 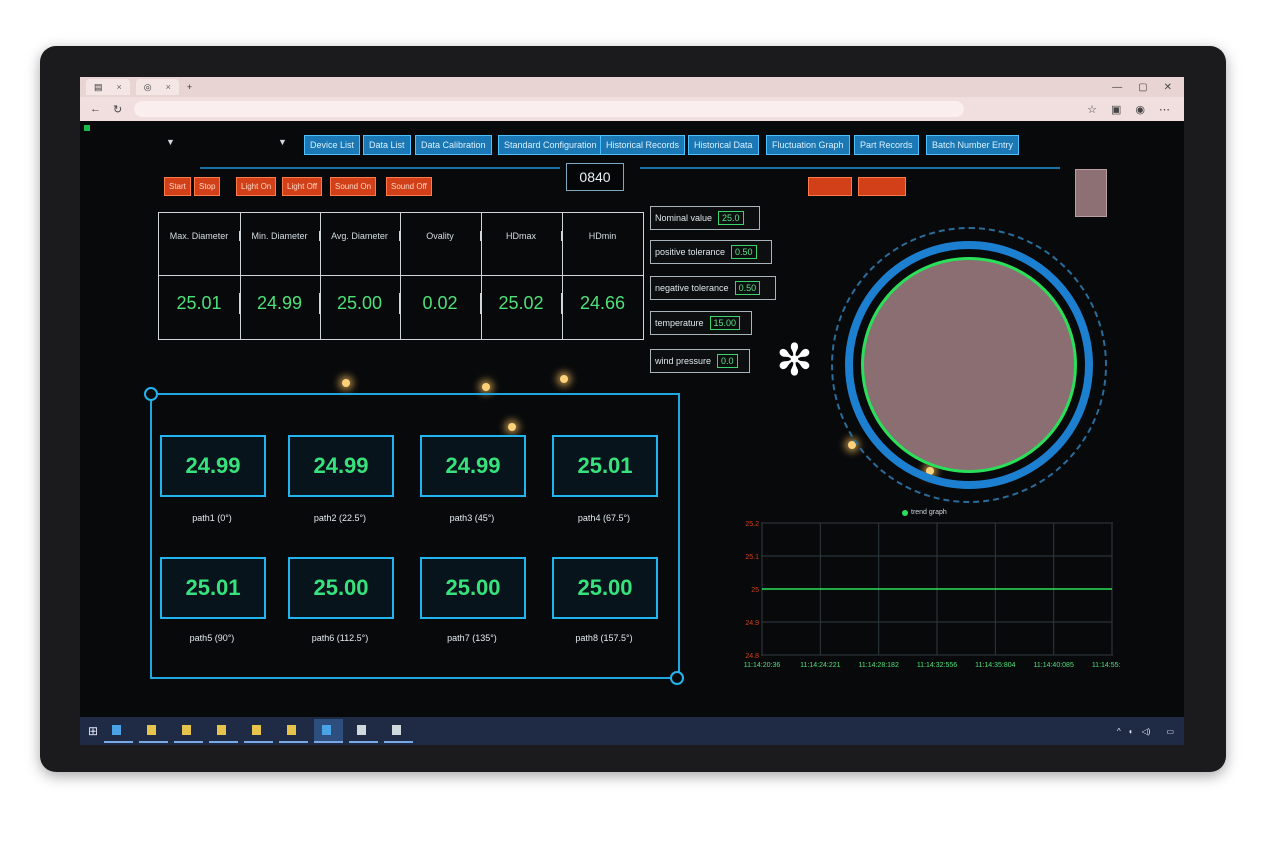 What do you see at coordinates (605, 466) in the screenshot?
I see `path4-readout: 25.01` at bounding box center [605, 466].